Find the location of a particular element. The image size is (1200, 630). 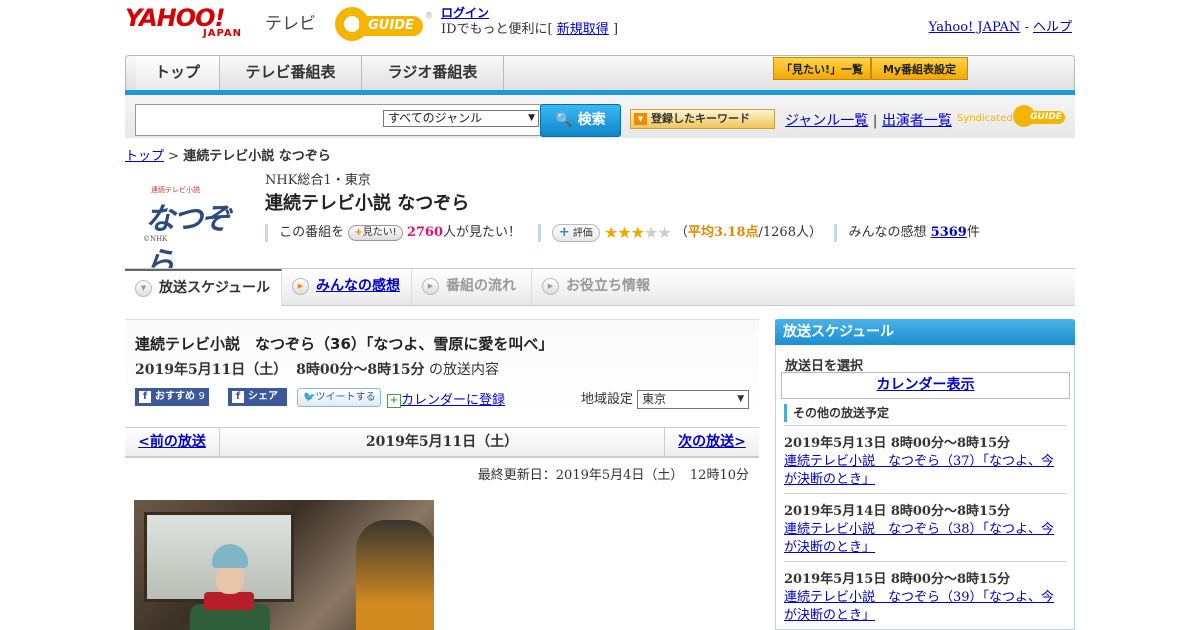

schedule-item-link: 連続テレビ小説 なつぞら（37）「なつよ、今が決断のとき」 is located at coordinates (919, 470).